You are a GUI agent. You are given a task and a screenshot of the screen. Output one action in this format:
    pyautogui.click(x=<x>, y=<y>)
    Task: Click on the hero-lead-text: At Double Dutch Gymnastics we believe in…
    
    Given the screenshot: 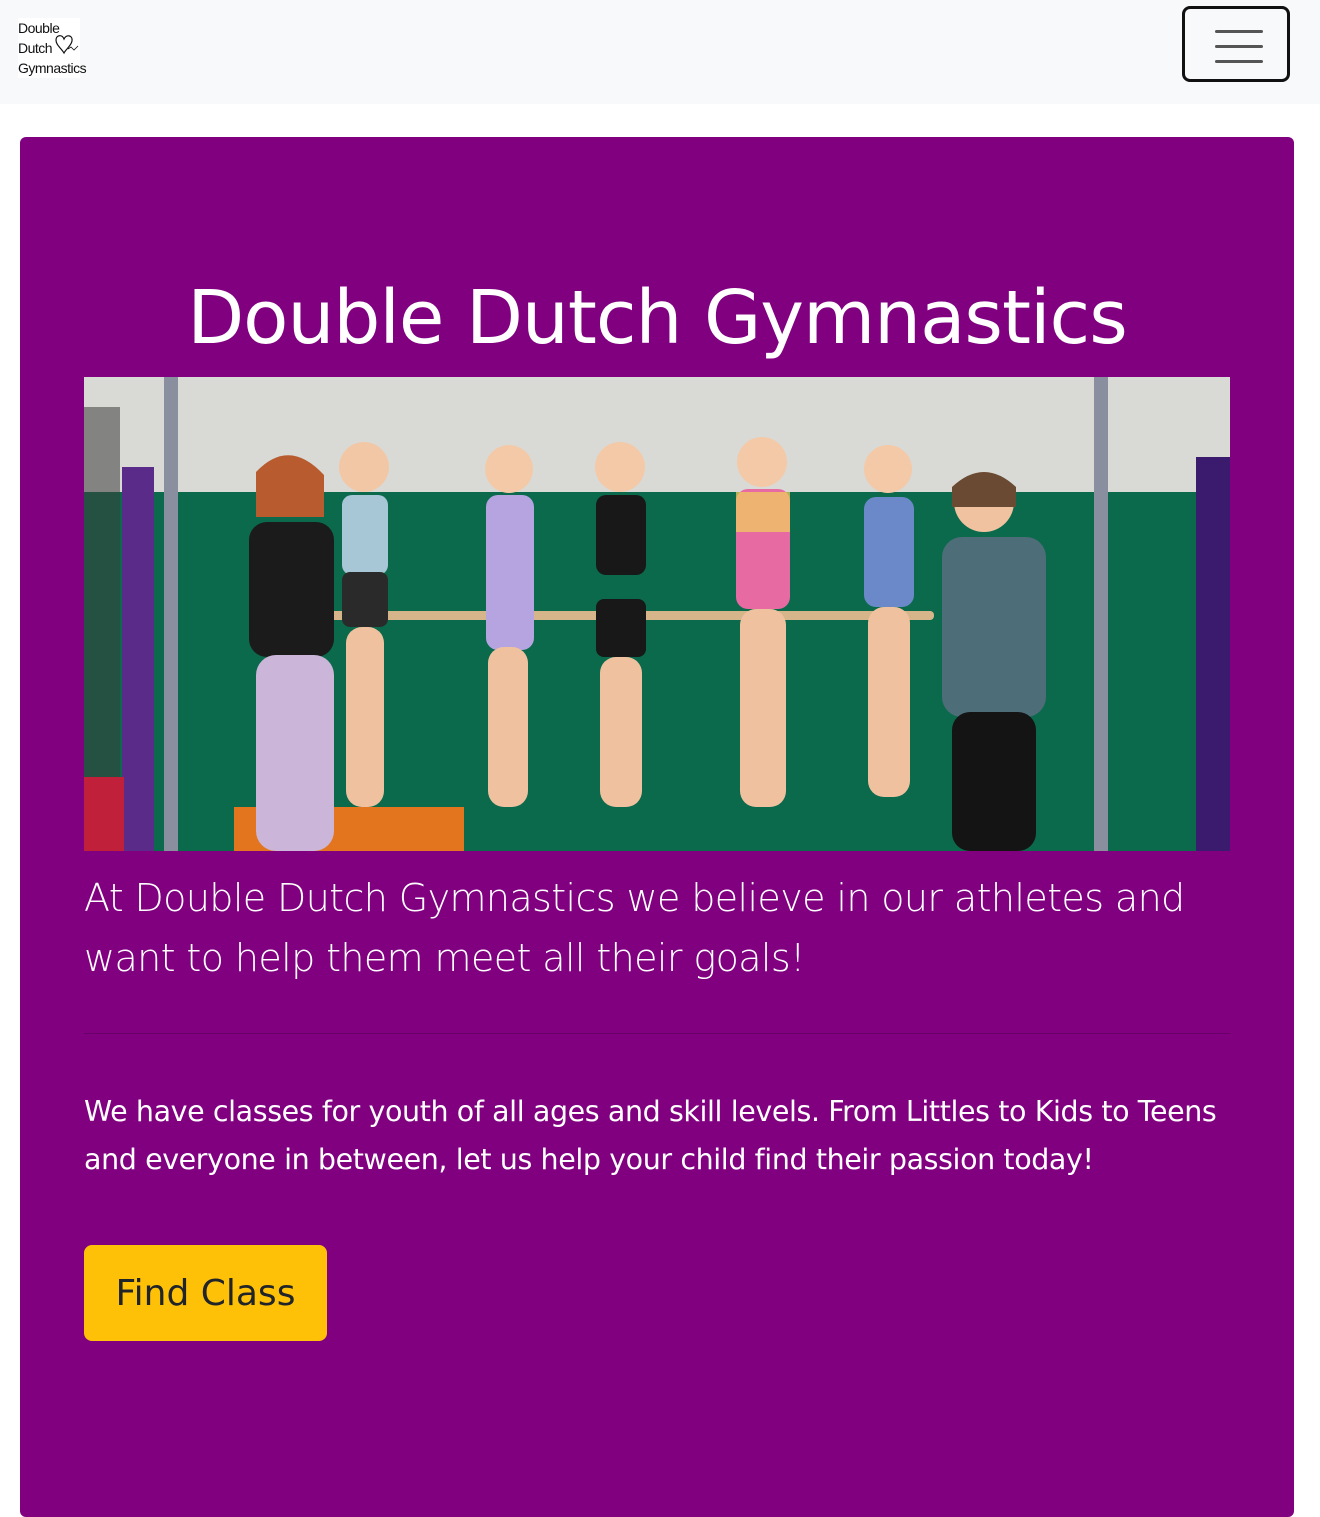 What is the action you would take?
    pyautogui.click(x=634, y=928)
    